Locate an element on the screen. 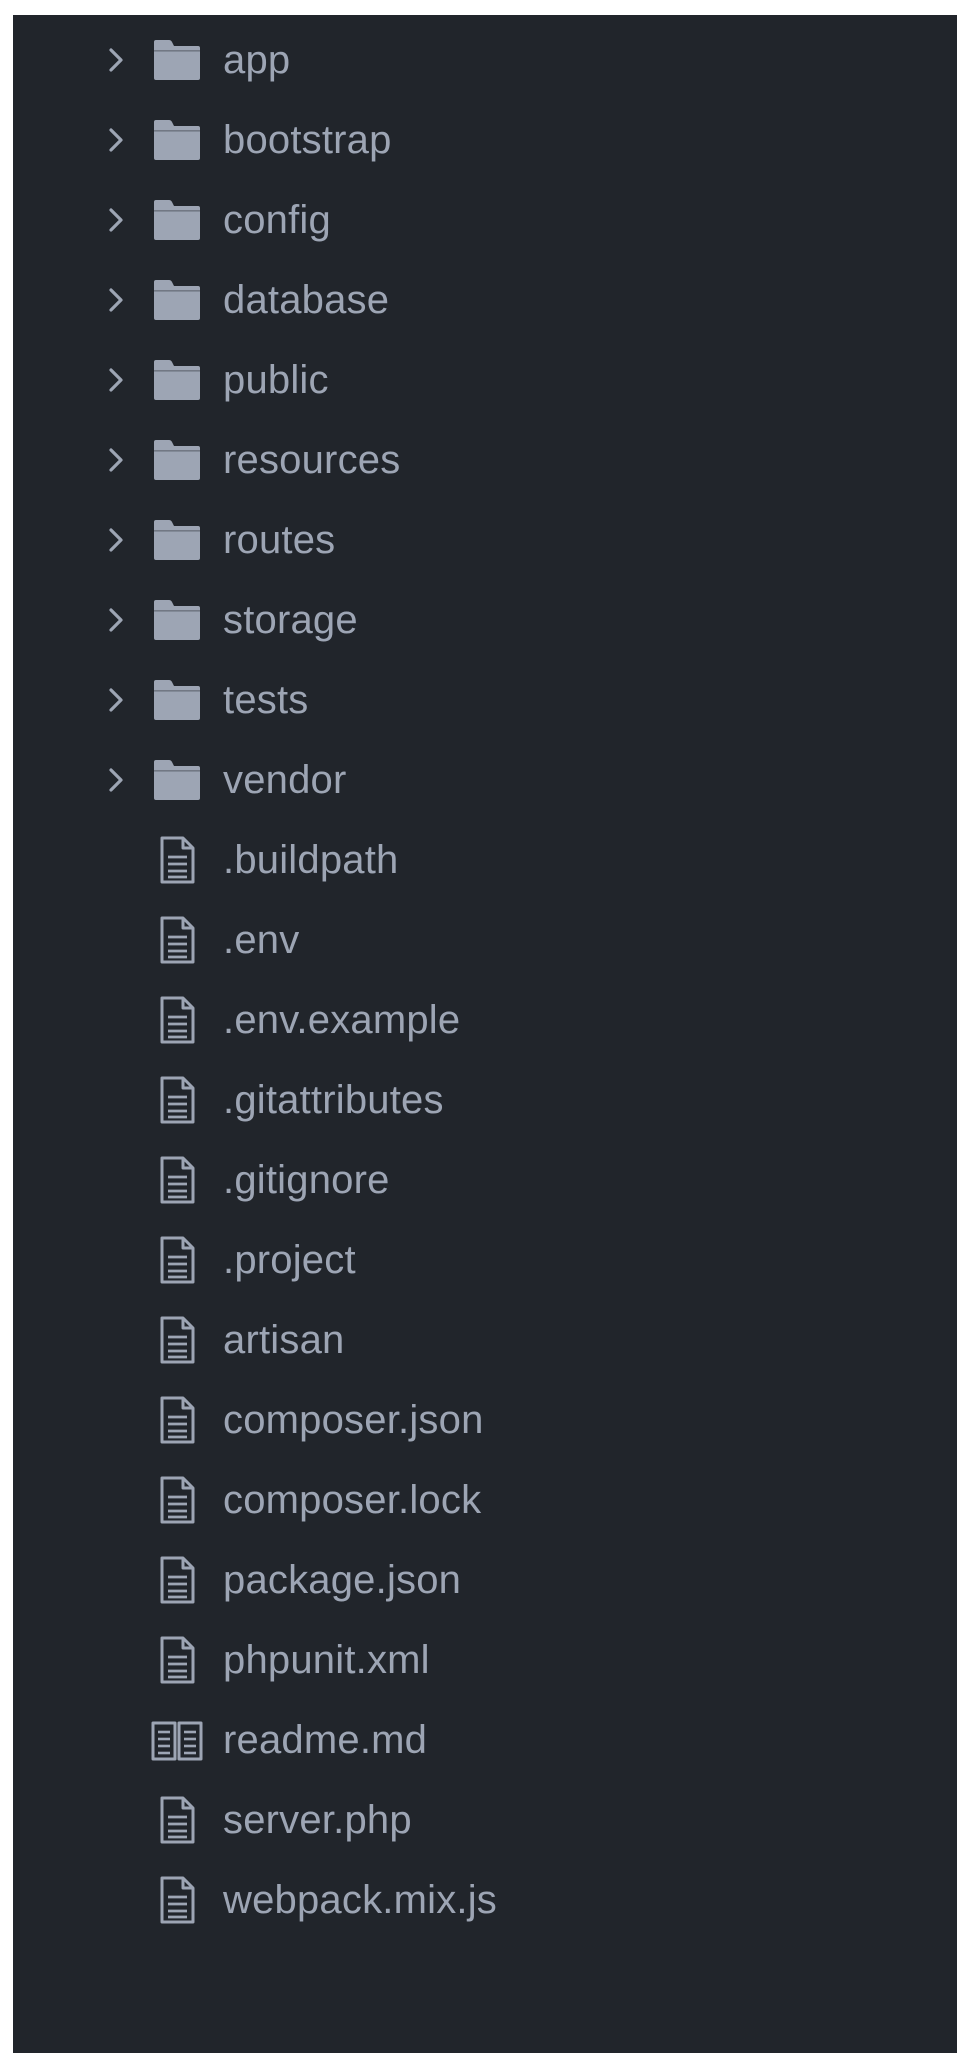  tree-item-label: artisan is located at coordinates (284, 1340).